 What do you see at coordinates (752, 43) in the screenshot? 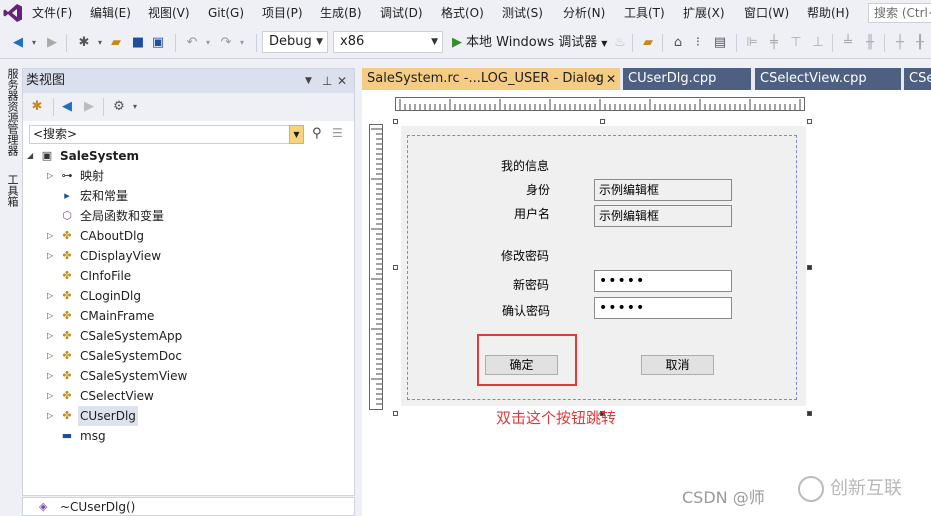
I see `align-left-icon: ⊫` at bounding box center [752, 43].